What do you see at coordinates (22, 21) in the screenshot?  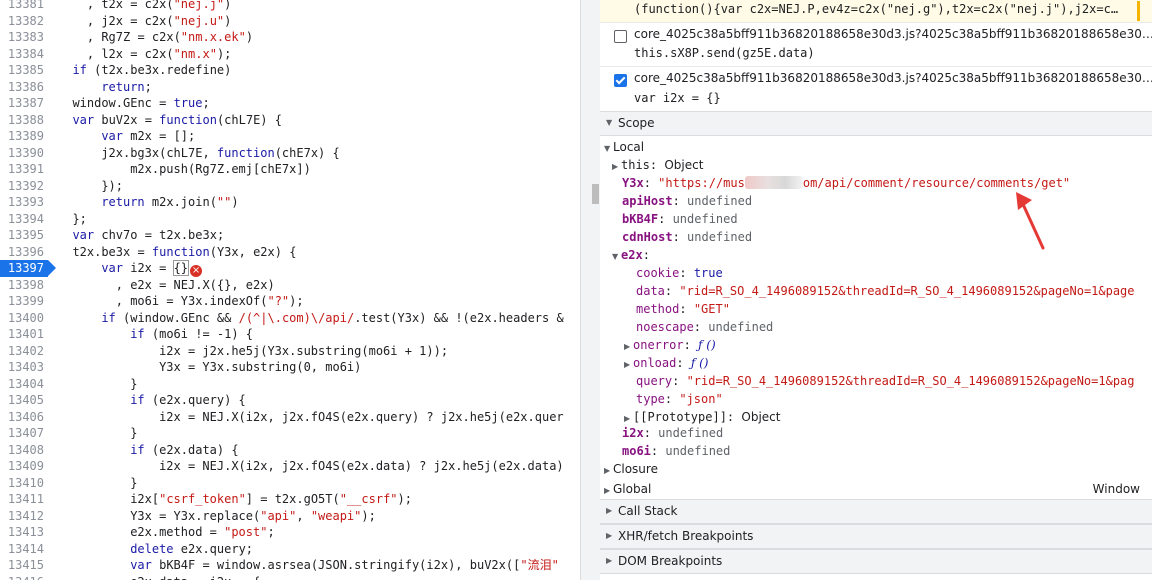 I see `line-number: 13382` at bounding box center [22, 21].